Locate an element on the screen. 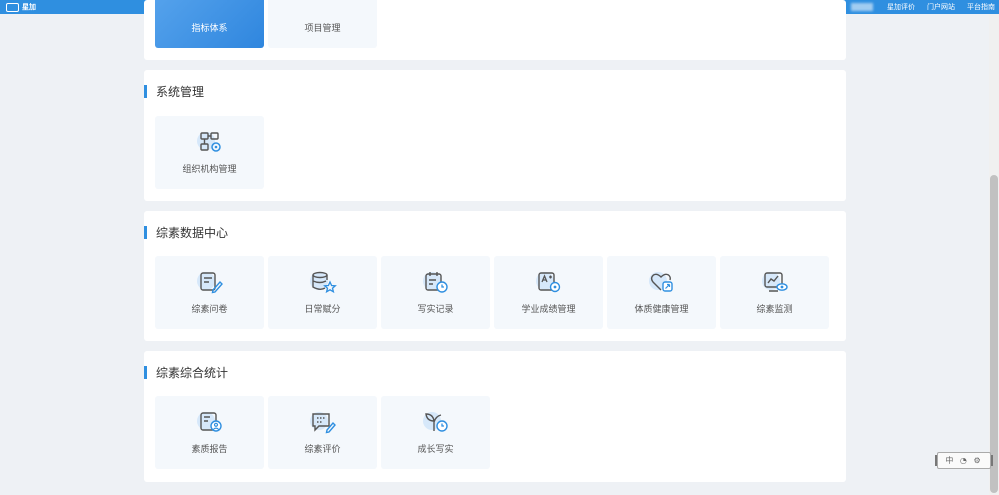 This screenshot has height=495, width=999. tile-label: 写实记录 is located at coordinates (435, 310).